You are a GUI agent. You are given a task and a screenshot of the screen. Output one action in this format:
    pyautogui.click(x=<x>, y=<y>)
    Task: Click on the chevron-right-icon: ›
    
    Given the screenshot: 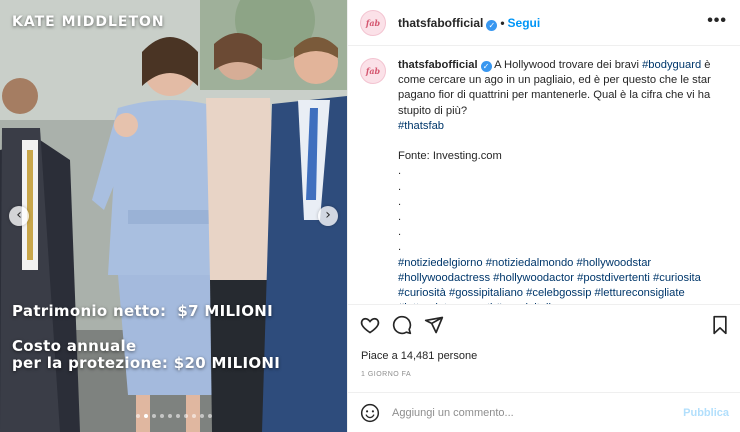 What is the action you would take?
    pyautogui.click(x=328, y=215)
    